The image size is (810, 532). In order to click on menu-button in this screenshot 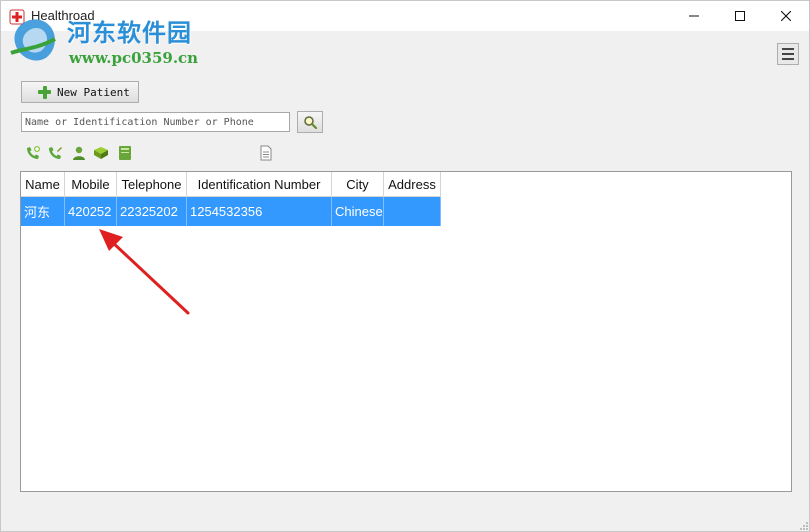, I will do `click(788, 54)`.